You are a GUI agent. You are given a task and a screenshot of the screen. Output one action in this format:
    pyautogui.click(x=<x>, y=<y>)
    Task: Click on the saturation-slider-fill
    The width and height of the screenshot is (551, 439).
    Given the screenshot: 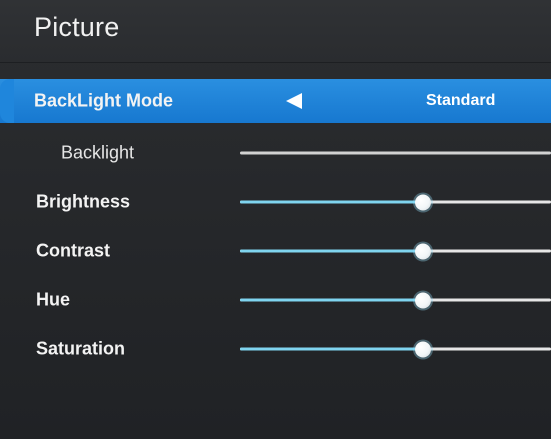 What is the action you would take?
    pyautogui.click(x=332, y=349)
    